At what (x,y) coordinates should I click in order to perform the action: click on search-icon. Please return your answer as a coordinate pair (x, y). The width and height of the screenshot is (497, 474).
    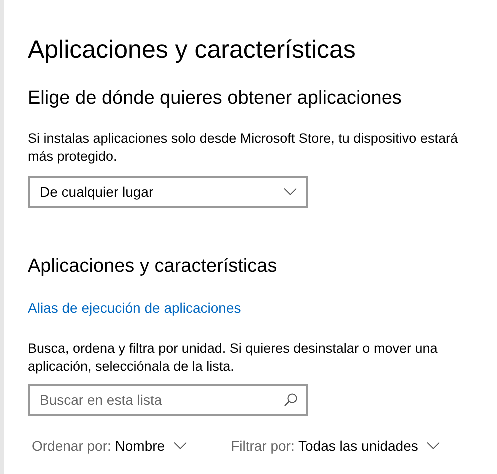
    Looking at the image, I should click on (291, 400).